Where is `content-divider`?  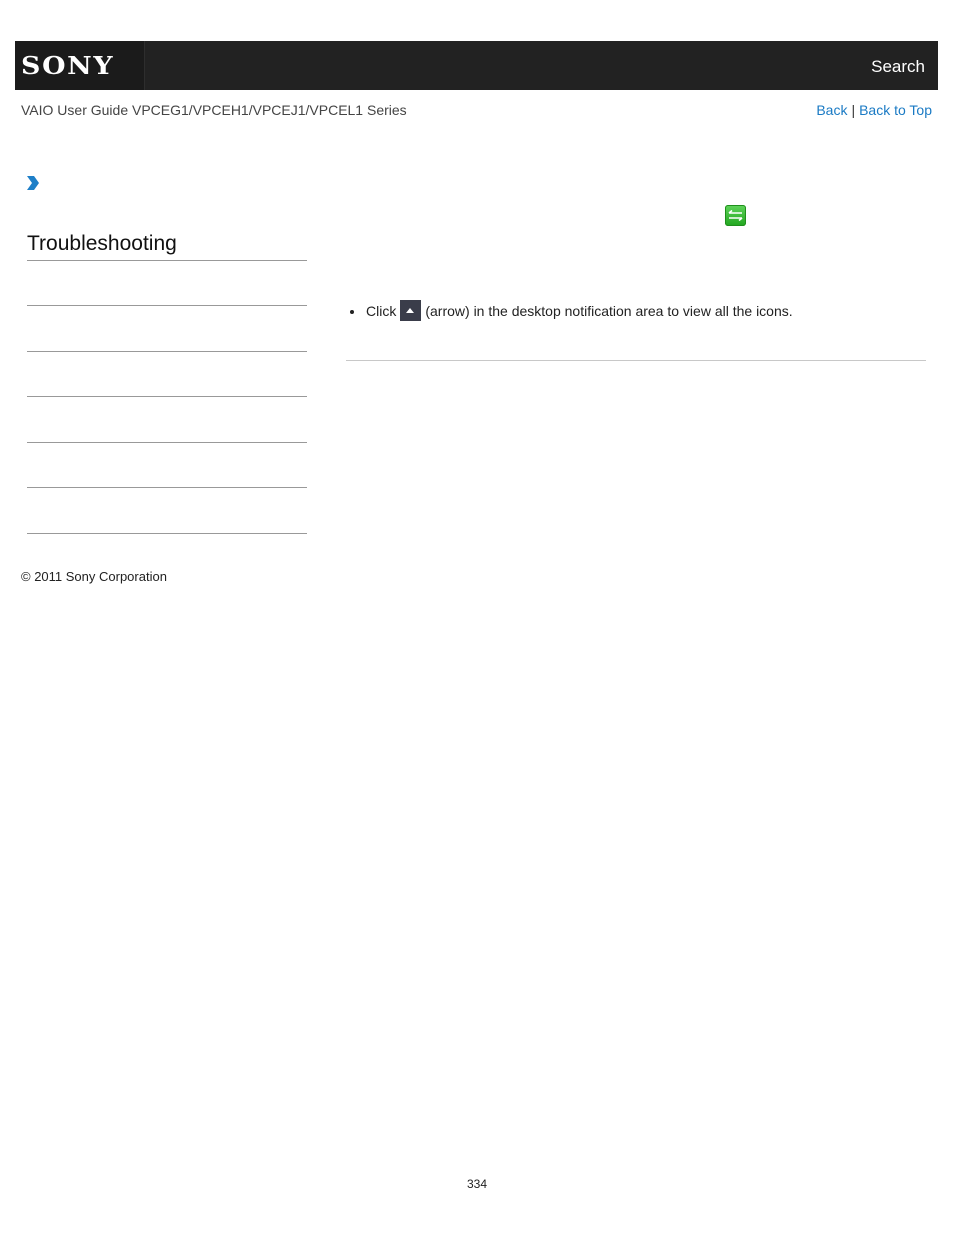 content-divider is located at coordinates (636, 360).